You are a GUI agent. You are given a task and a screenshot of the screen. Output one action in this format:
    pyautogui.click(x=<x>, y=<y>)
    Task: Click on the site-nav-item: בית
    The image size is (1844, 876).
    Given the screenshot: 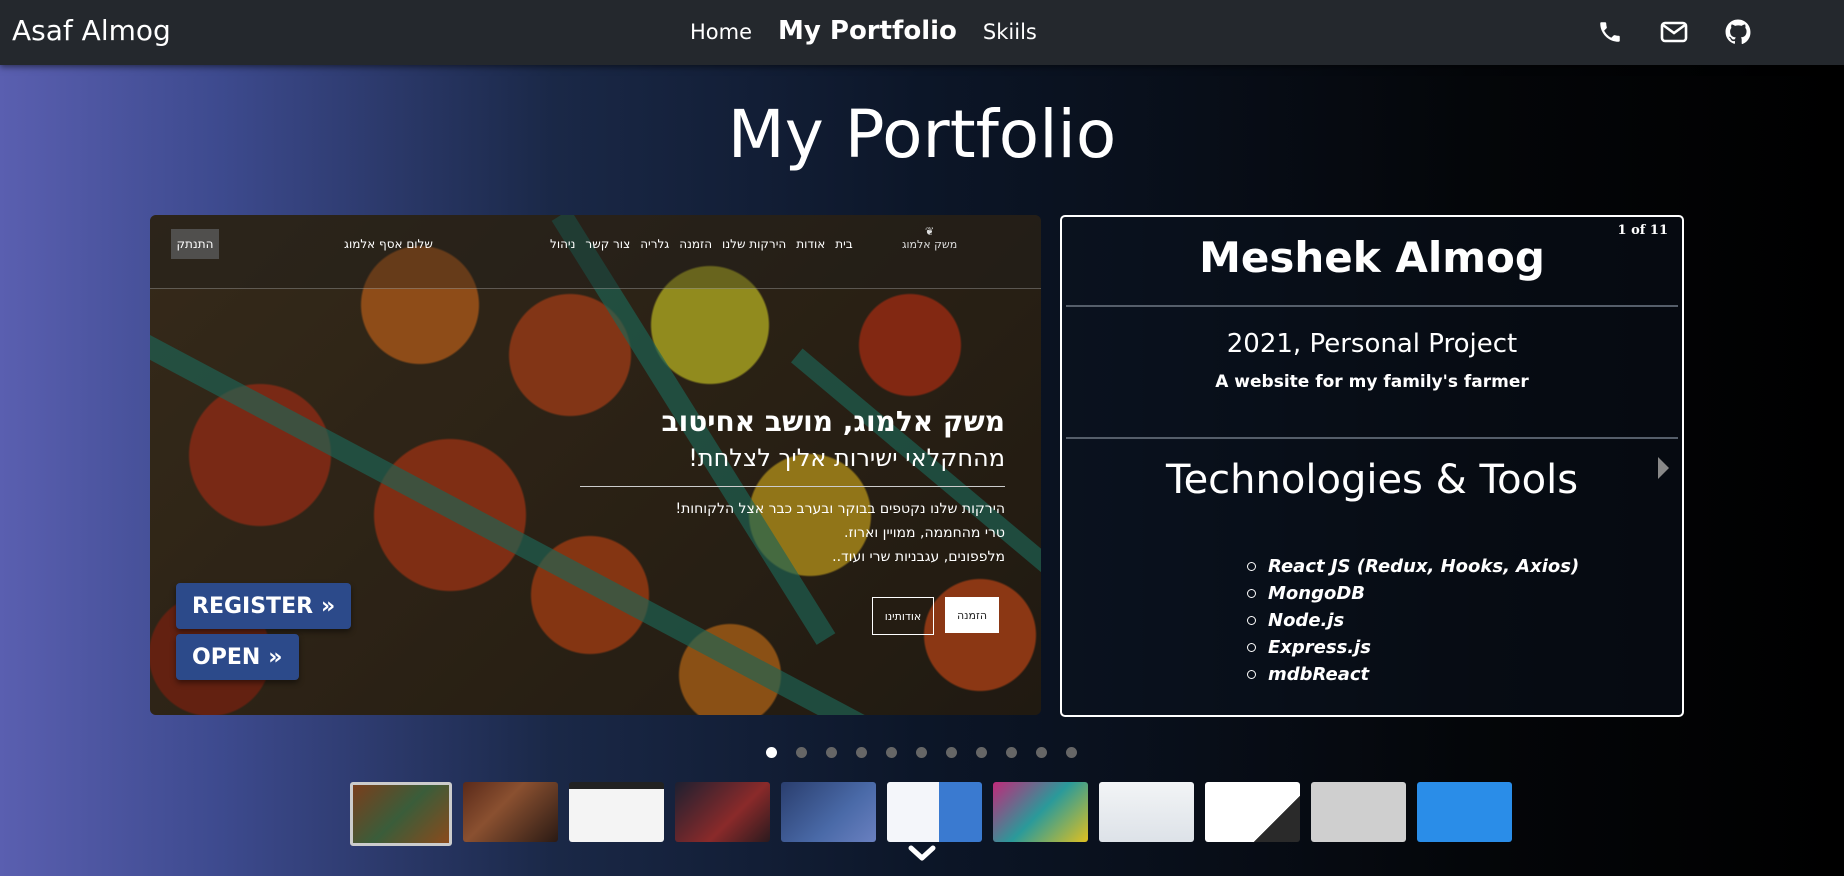 What is the action you would take?
    pyautogui.click(x=844, y=244)
    